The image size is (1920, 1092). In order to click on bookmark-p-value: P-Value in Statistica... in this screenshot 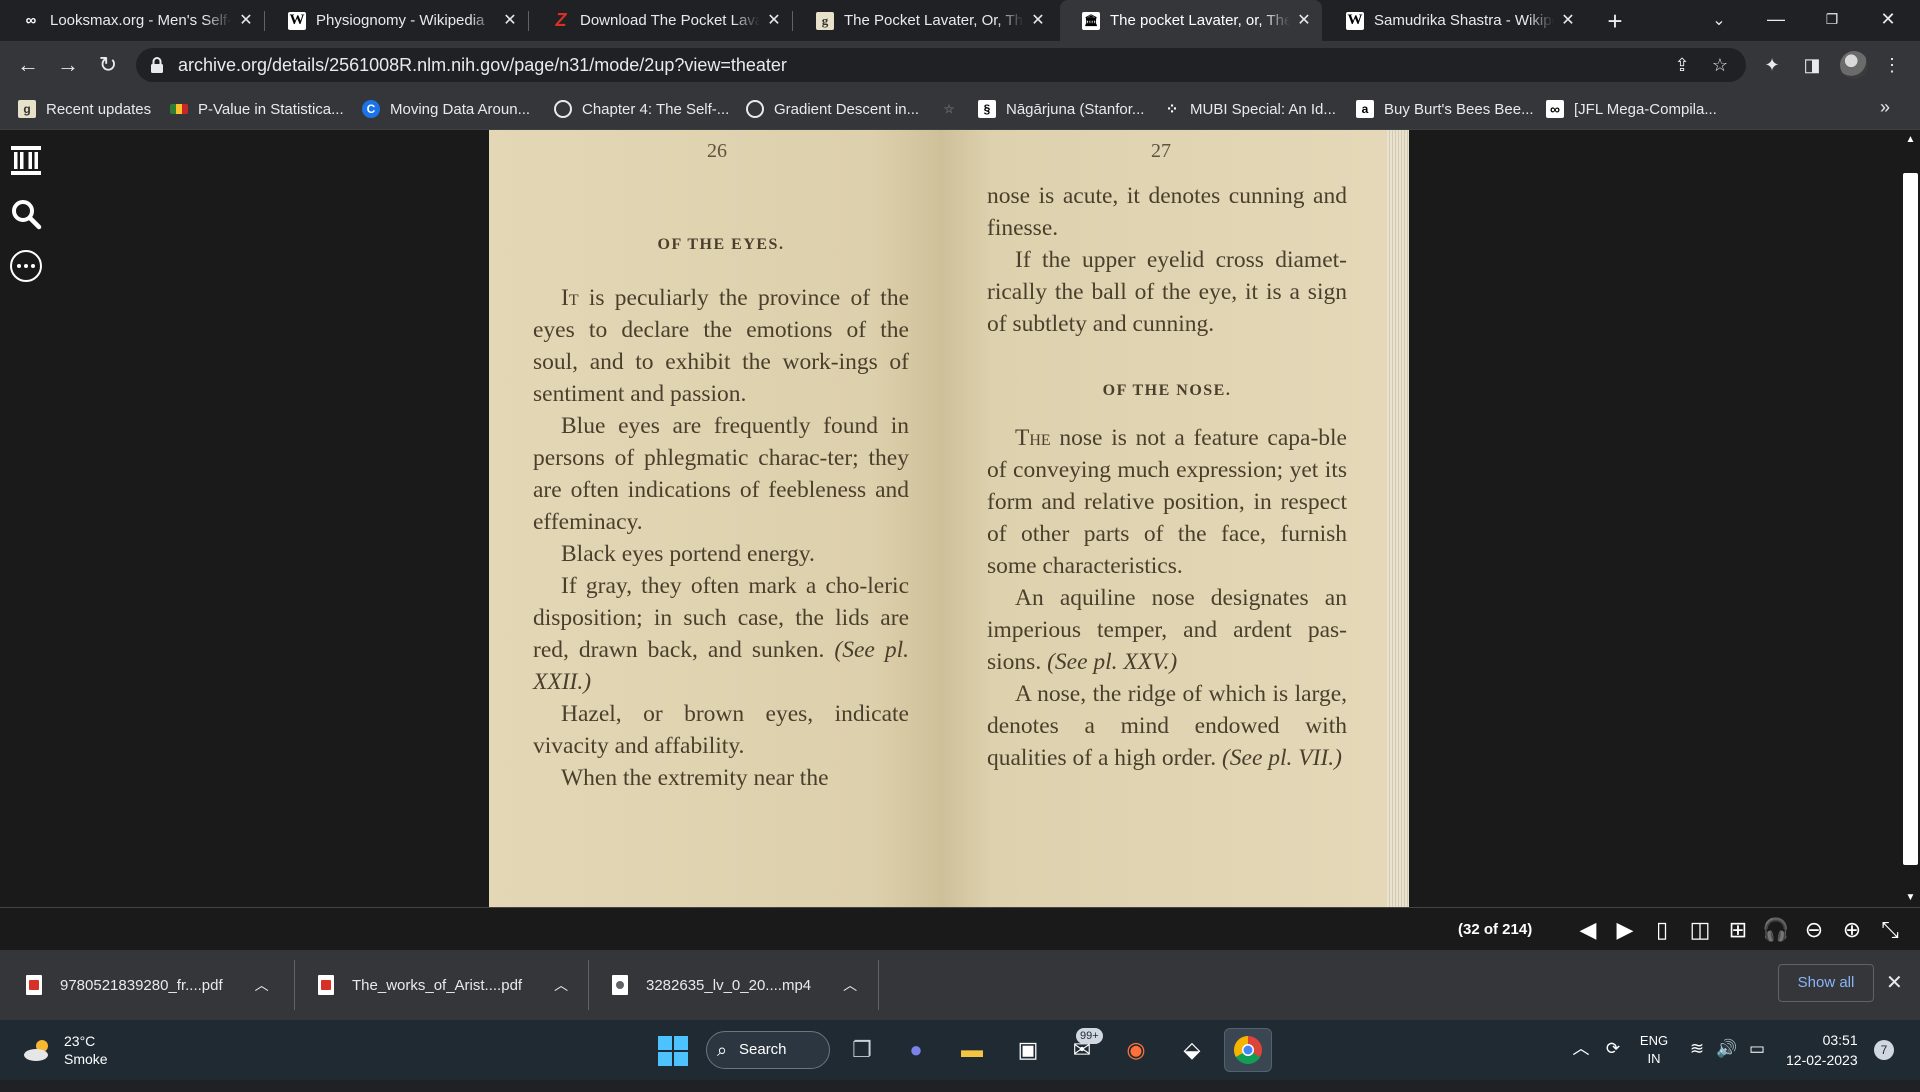, I will do `click(257, 109)`.